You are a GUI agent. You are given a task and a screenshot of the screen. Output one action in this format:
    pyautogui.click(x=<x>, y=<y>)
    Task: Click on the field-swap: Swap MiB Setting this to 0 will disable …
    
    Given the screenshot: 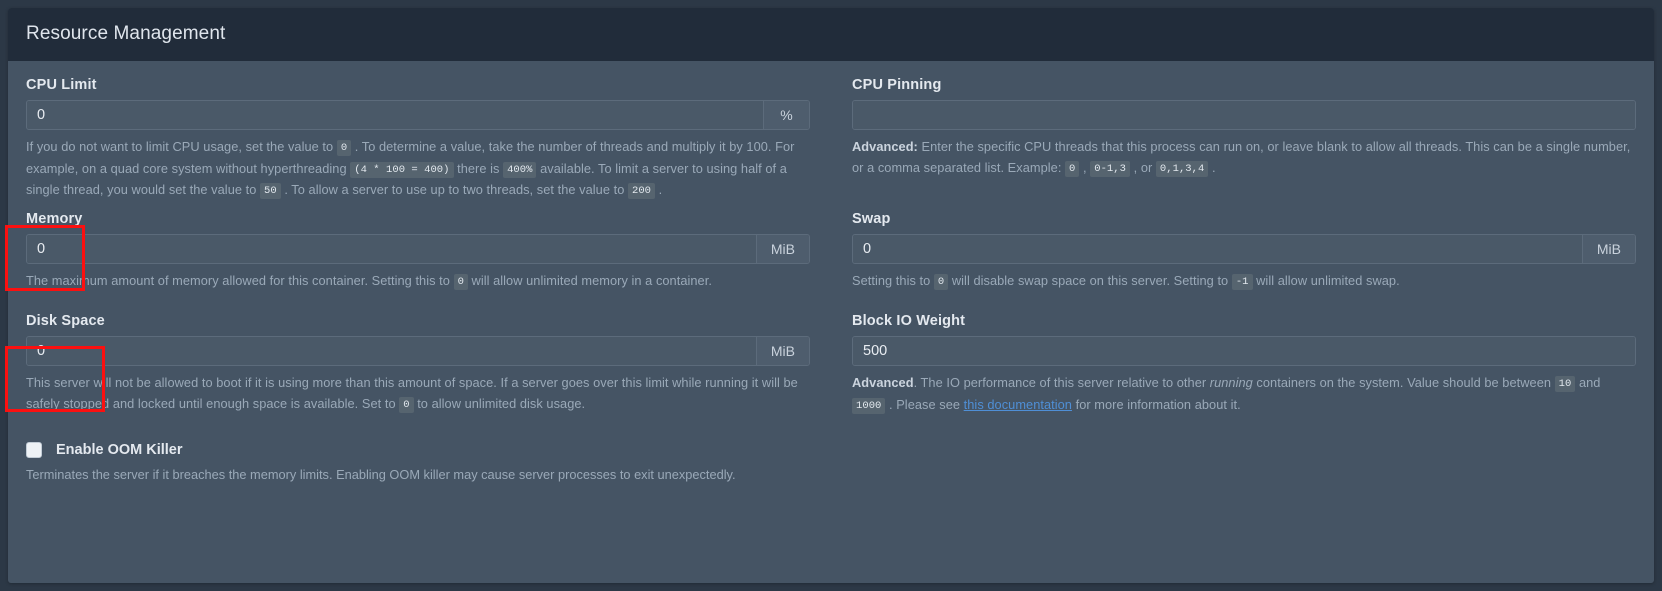 What is the action you would take?
    pyautogui.click(x=1244, y=252)
    